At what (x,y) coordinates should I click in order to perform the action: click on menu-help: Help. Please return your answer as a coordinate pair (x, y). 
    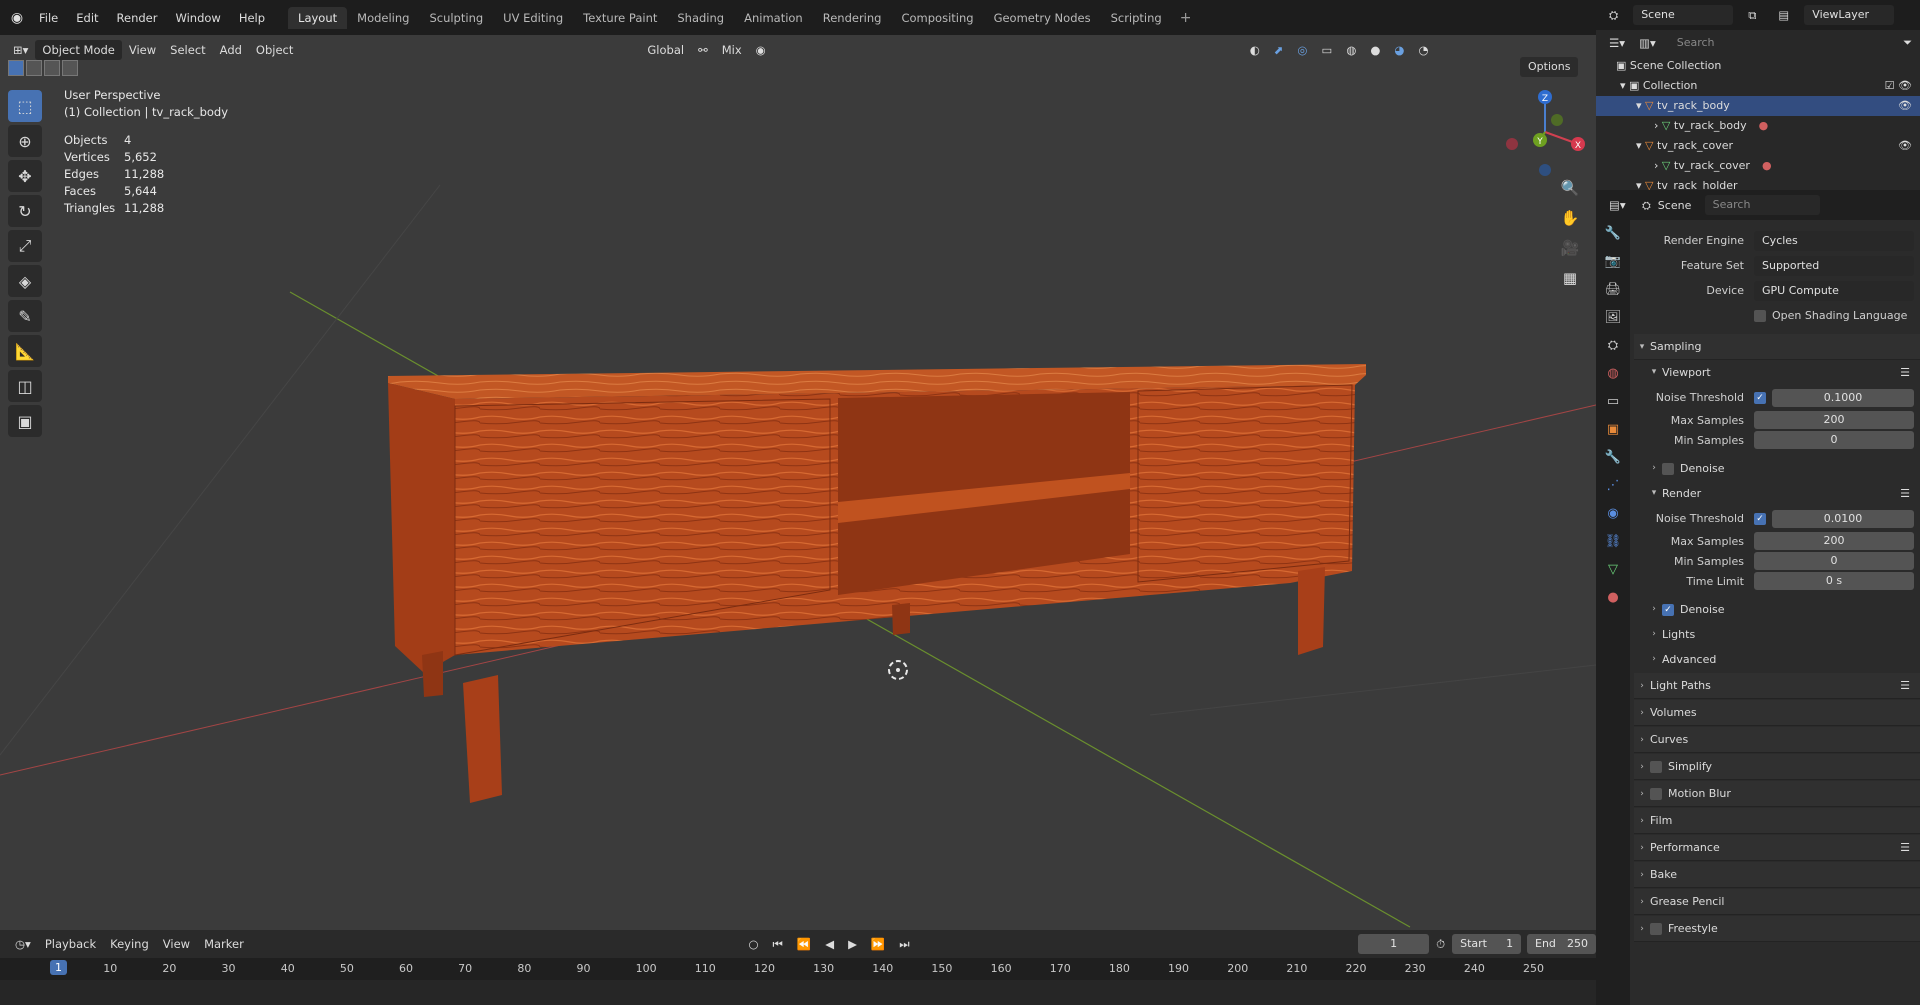
    Looking at the image, I should click on (252, 18).